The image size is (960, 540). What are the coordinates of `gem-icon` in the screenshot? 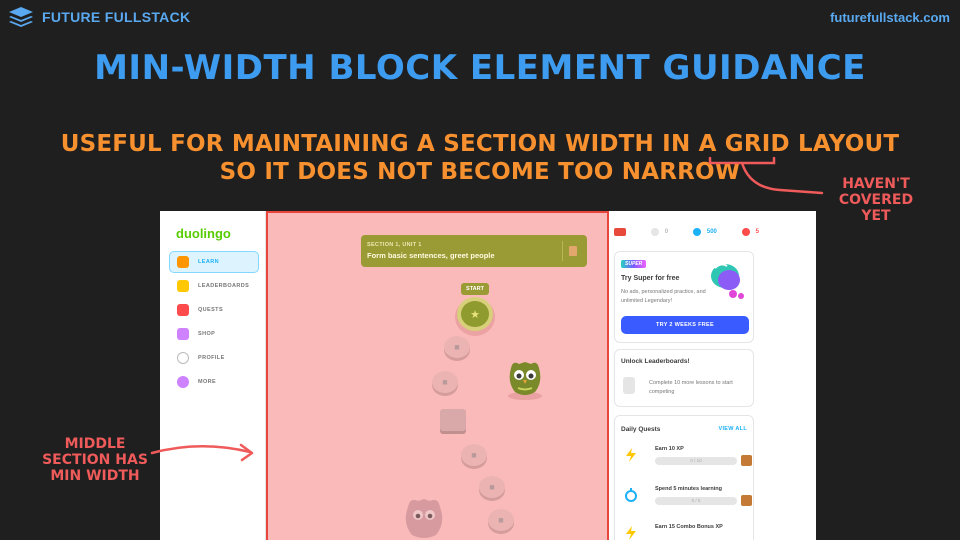 It's located at (696, 232).